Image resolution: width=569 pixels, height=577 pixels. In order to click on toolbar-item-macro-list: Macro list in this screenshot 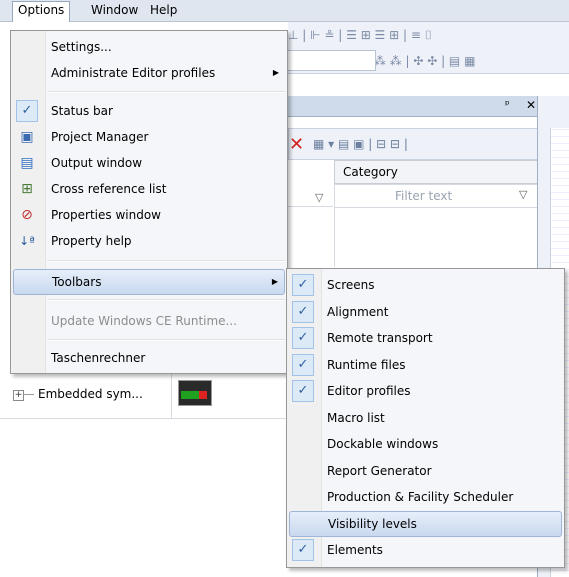, I will do `click(425, 418)`.